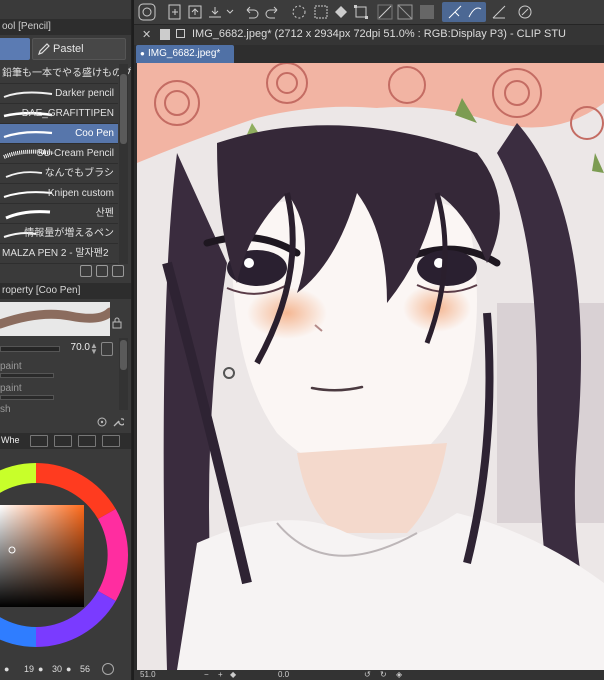 This screenshot has width=604, height=680. Describe the element at coordinates (427, 12) in the screenshot. I see `layer-mask-icon` at that location.